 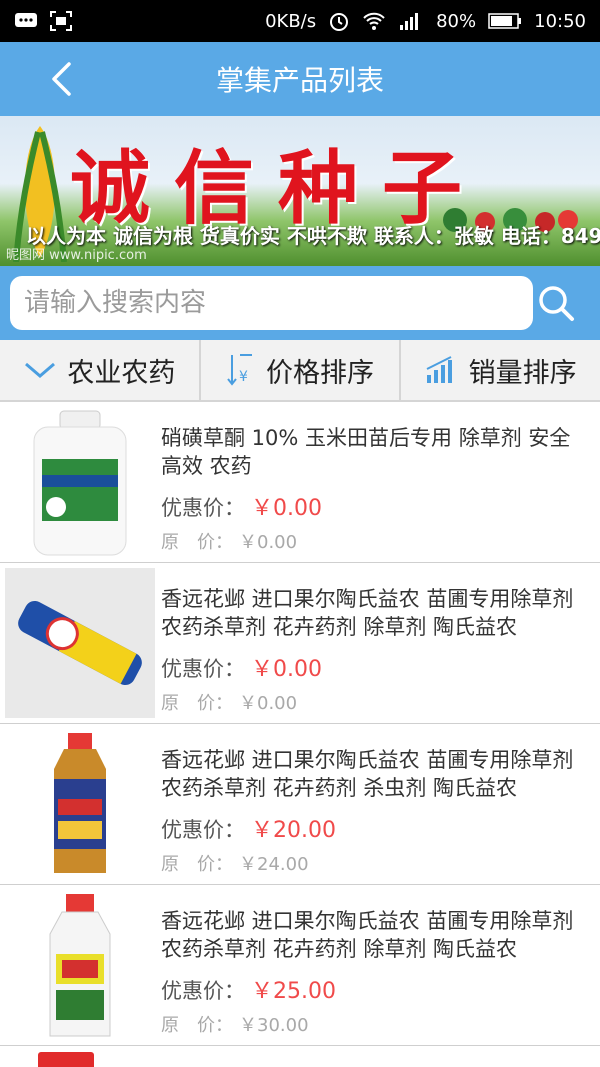 I want to click on next-product-image-partial, so click(x=66, y=1059).